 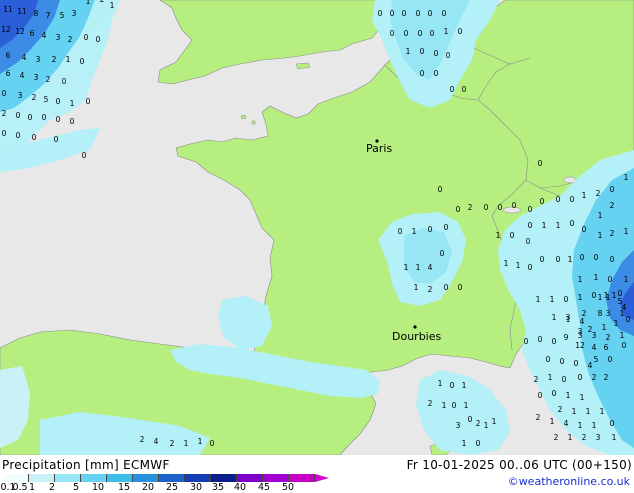 What do you see at coordinates (48, 15) in the screenshot?
I see `grid-value: 7` at bounding box center [48, 15].